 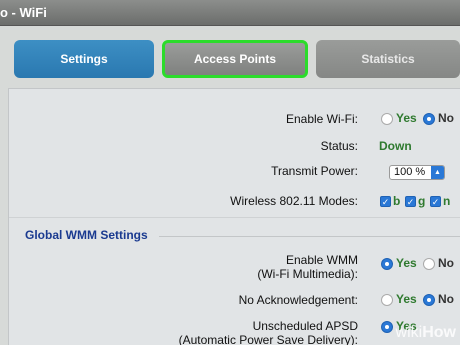 What do you see at coordinates (446, 118) in the screenshot?
I see `enable-wifi-no-label: No` at bounding box center [446, 118].